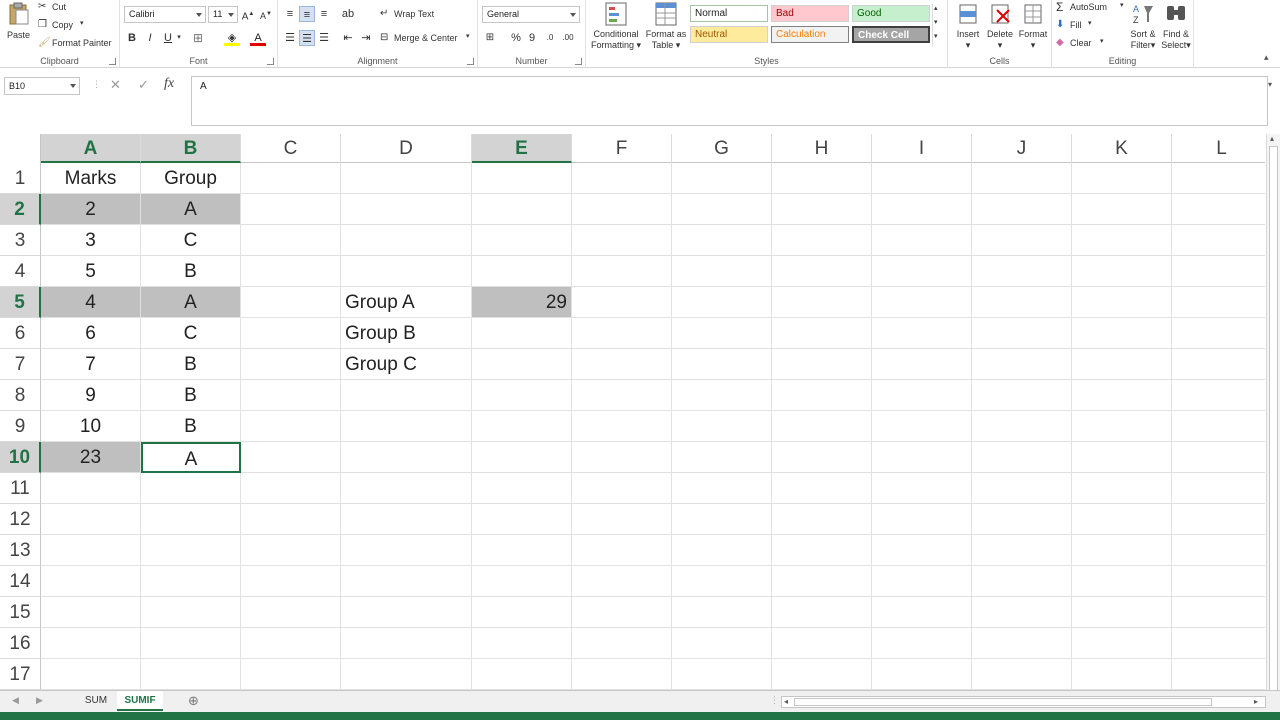 The width and height of the screenshot is (1280, 720). What do you see at coordinates (1218, 550) in the screenshot?
I see `cell-l13` at bounding box center [1218, 550].